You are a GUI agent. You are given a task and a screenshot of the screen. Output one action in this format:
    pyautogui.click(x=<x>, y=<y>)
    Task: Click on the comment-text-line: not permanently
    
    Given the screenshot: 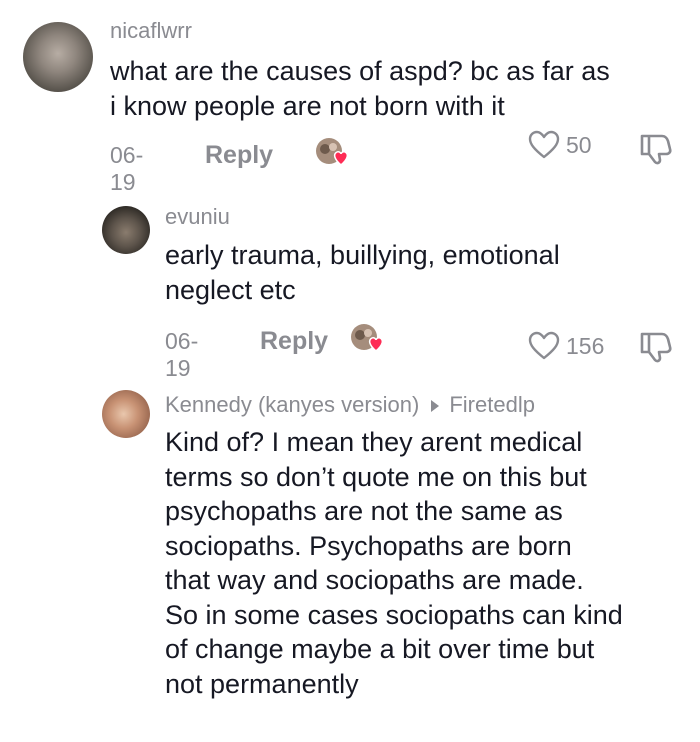 What is the action you would take?
    pyautogui.click(x=262, y=683)
    